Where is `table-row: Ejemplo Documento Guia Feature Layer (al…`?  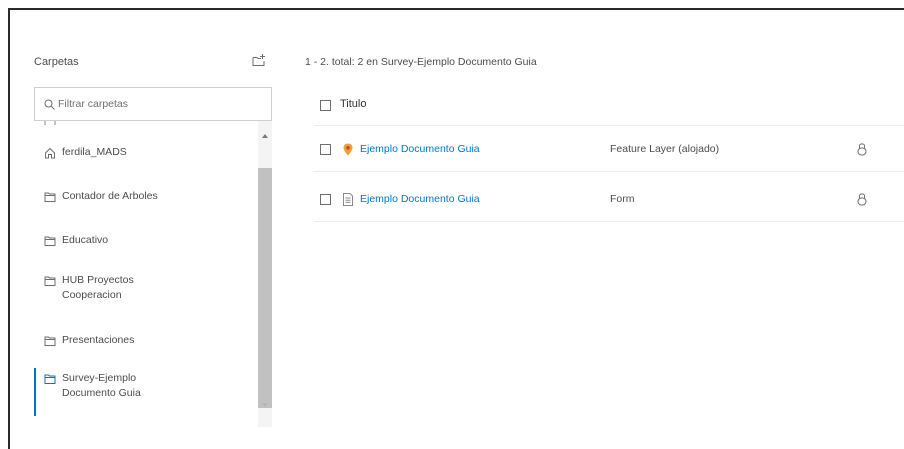 table-row: Ejemplo Documento Guia Feature Layer (al… is located at coordinates (609, 150).